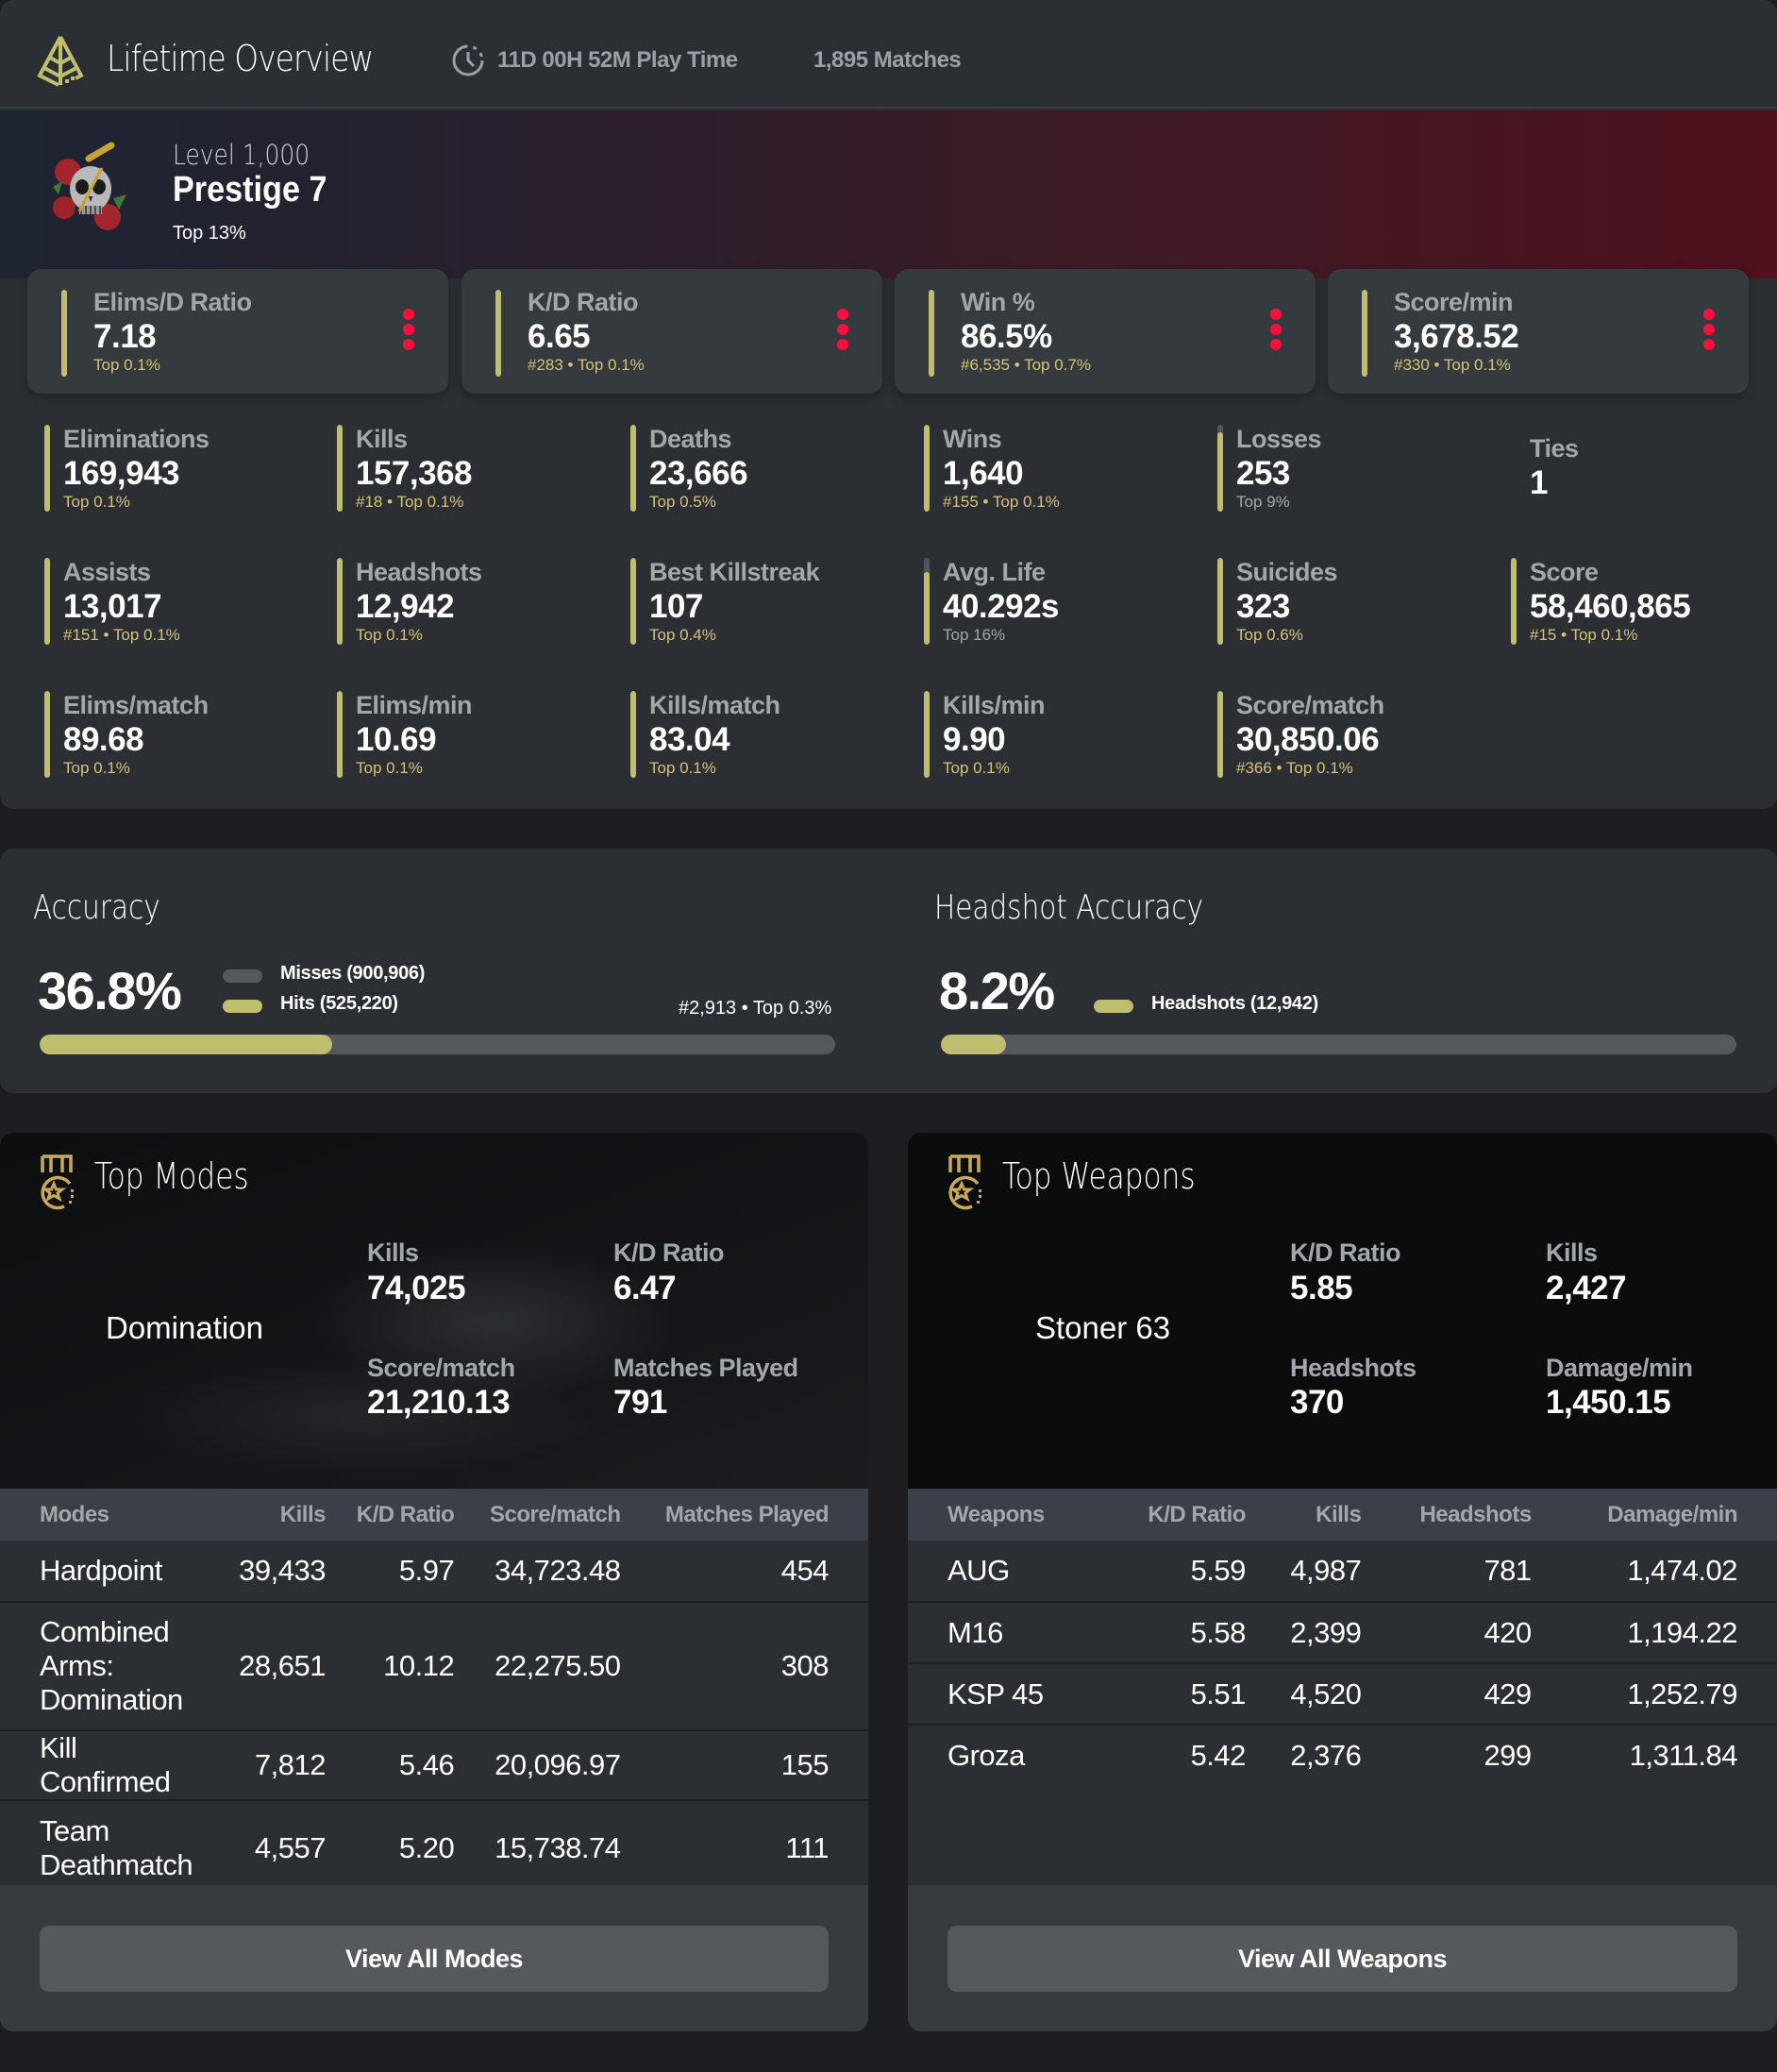 This screenshot has height=2072, width=1777. What do you see at coordinates (396, 739) in the screenshot?
I see `stat-value: 10.69` at bounding box center [396, 739].